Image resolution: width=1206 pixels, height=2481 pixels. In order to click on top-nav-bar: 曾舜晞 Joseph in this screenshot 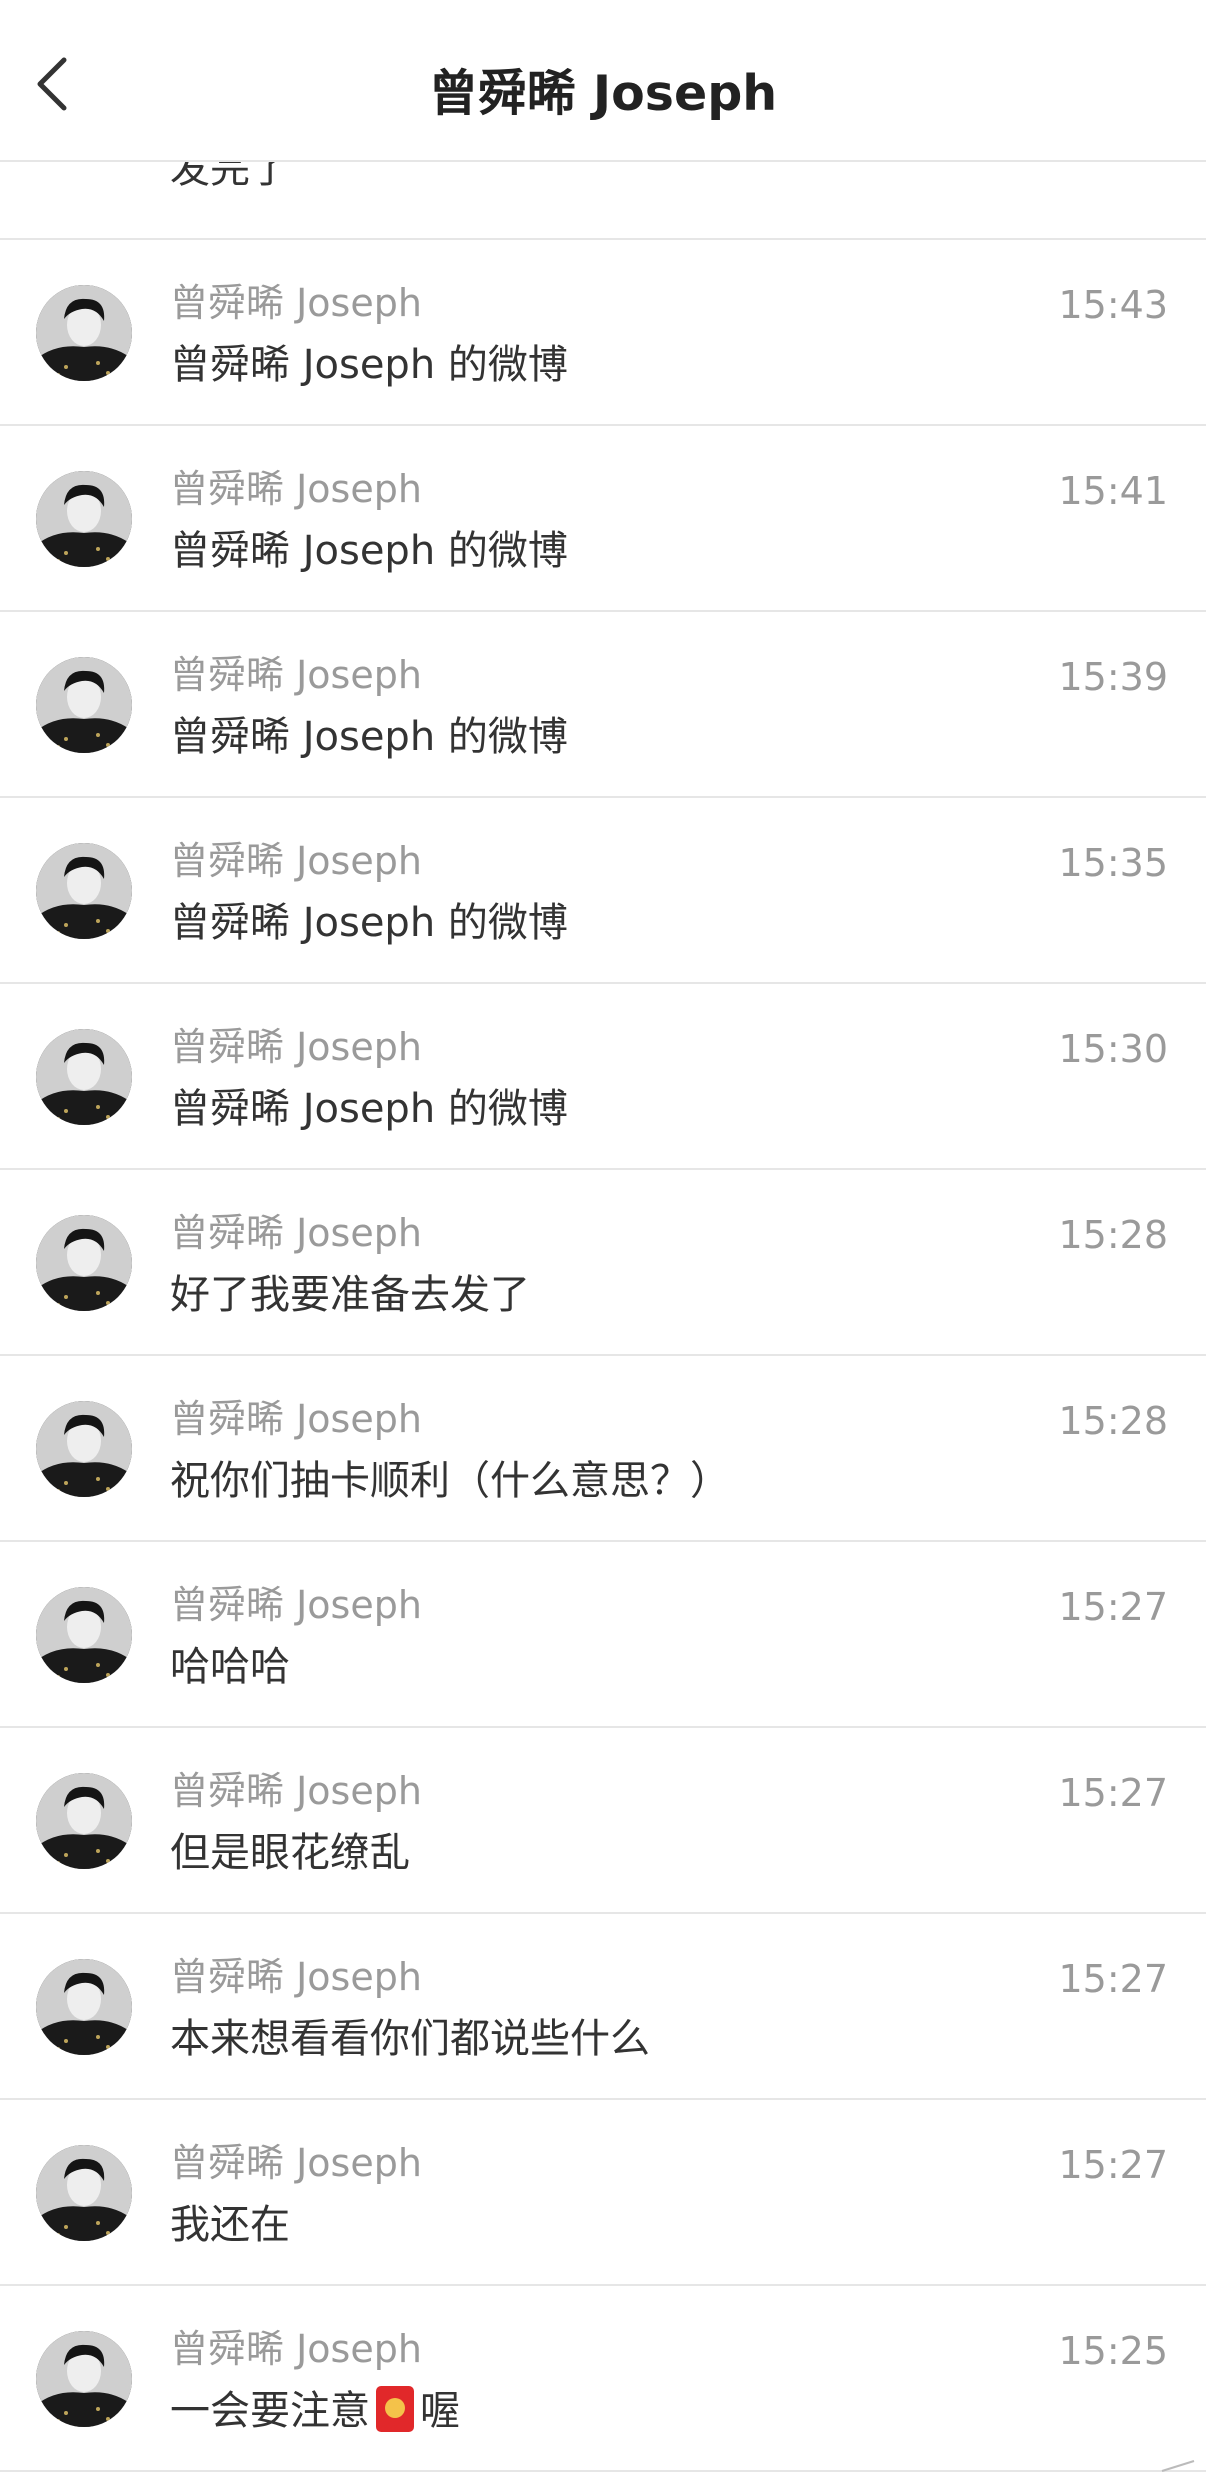, I will do `click(603, 81)`.